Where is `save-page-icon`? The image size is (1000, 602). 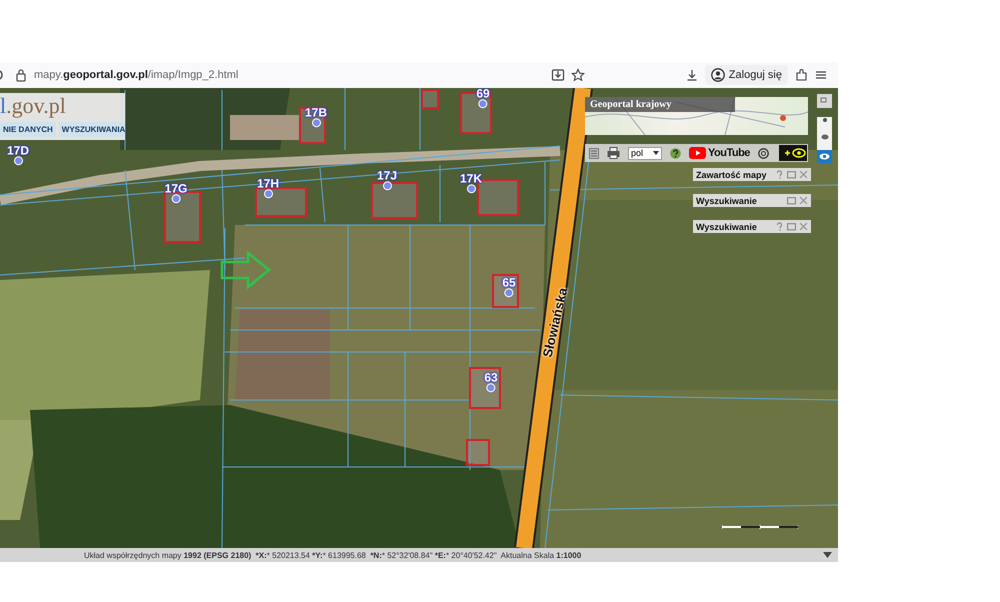
save-page-icon is located at coordinates (557, 75).